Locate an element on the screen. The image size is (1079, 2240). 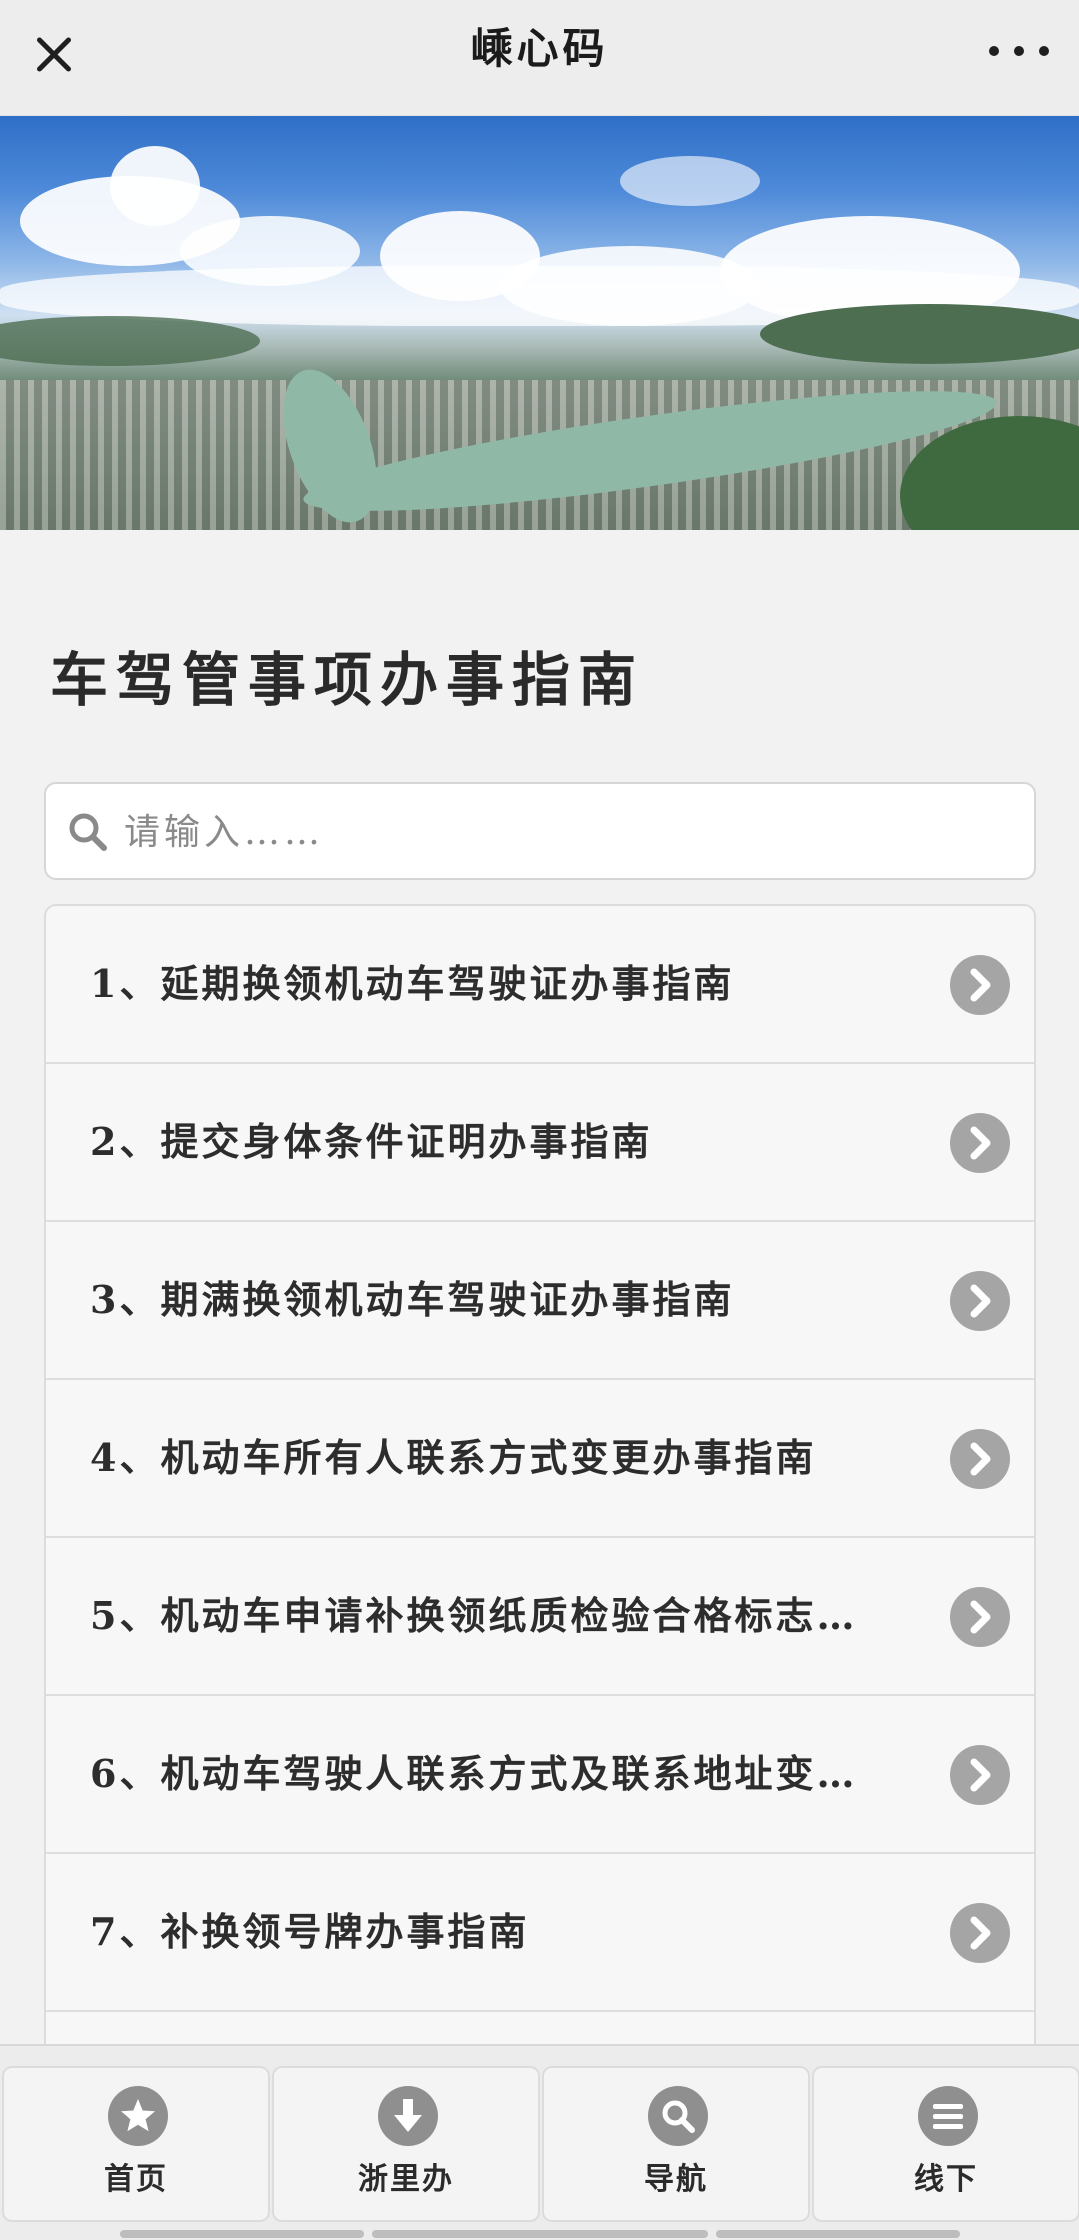
search-input is located at coordinates (564, 832).